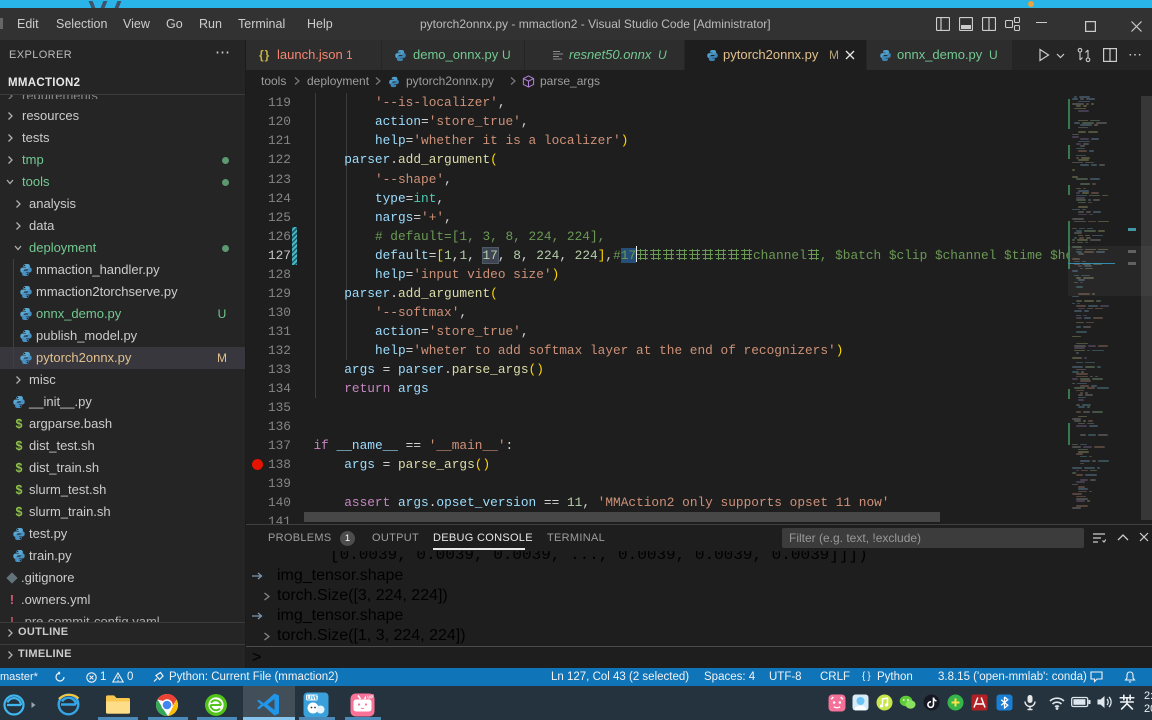  What do you see at coordinates (313, 699) in the screenshot?
I see `svg-text: LIVE` at bounding box center [313, 699].